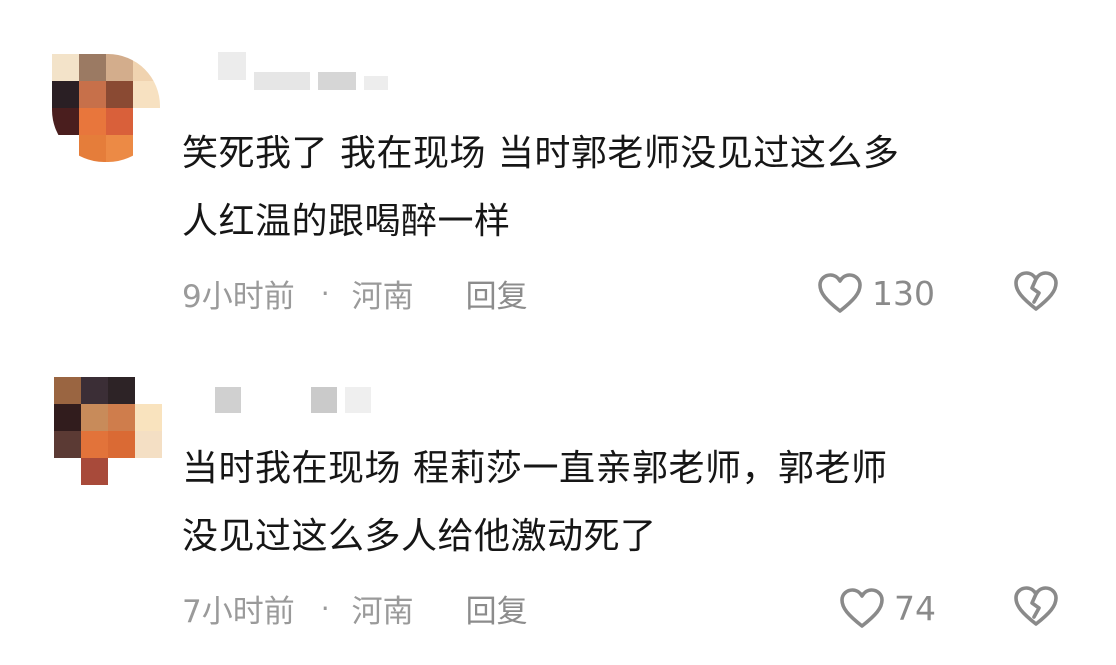 The height and width of the screenshot is (665, 1116). Describe the element at coordinates (238, 296) in the screenshot. I see `comment-time: 9小时前` at that location.